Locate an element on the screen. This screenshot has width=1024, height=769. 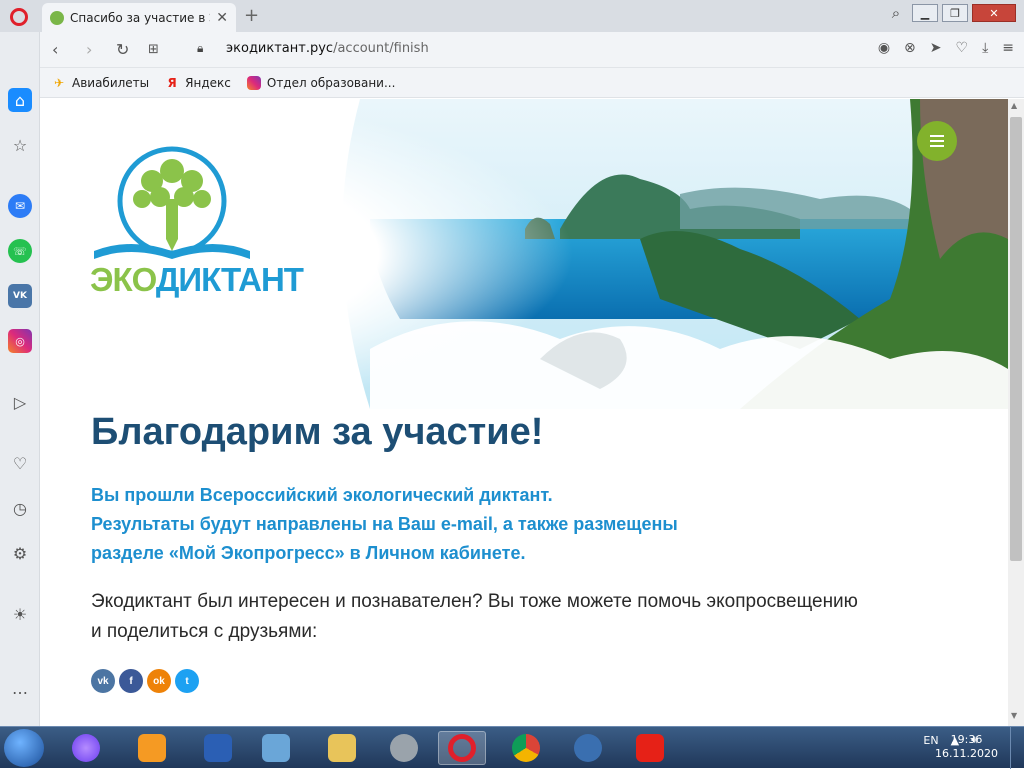
clock: 19:36 16.11.2020 is located at coordinates (966, 747).